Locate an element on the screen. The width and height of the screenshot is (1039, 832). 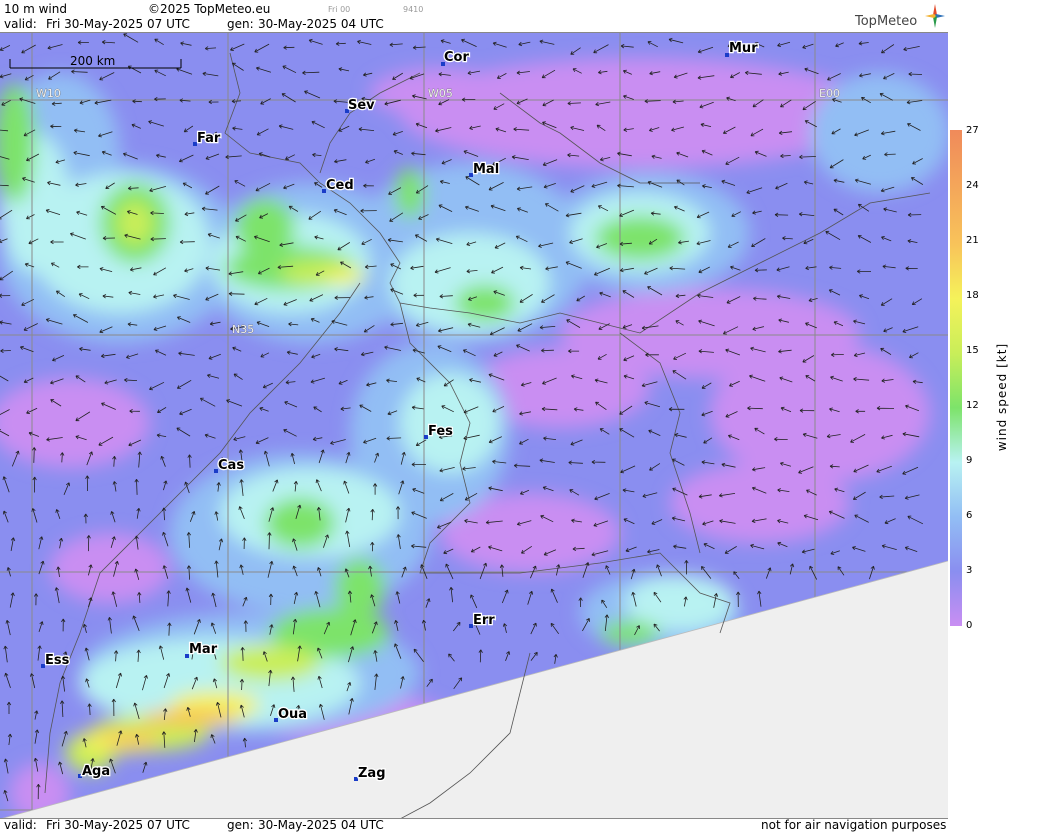
city-label-oua: Oua is located at coordinates (293, 715).